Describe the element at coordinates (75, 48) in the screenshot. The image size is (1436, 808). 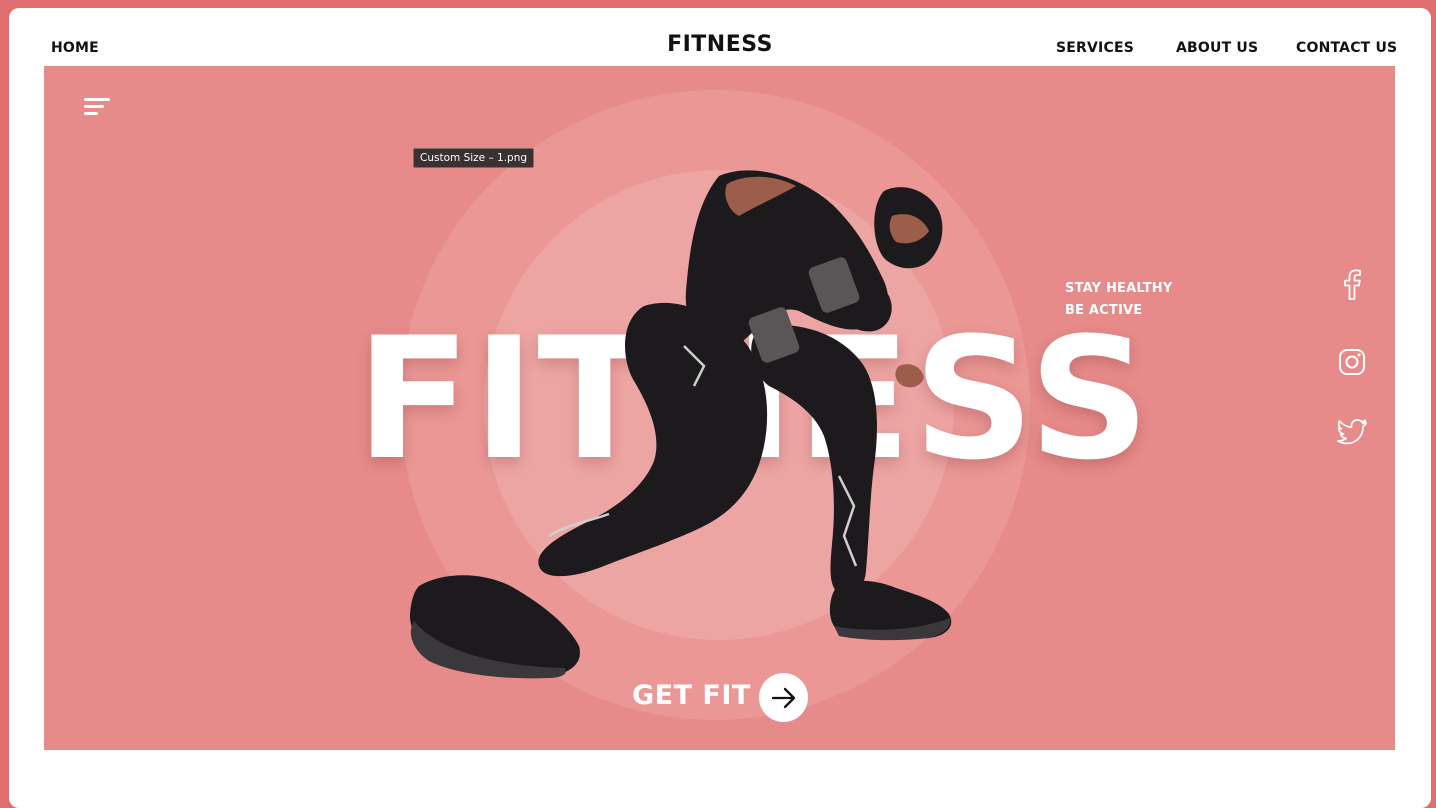
I see `nav-home-link: HOME` at that location.